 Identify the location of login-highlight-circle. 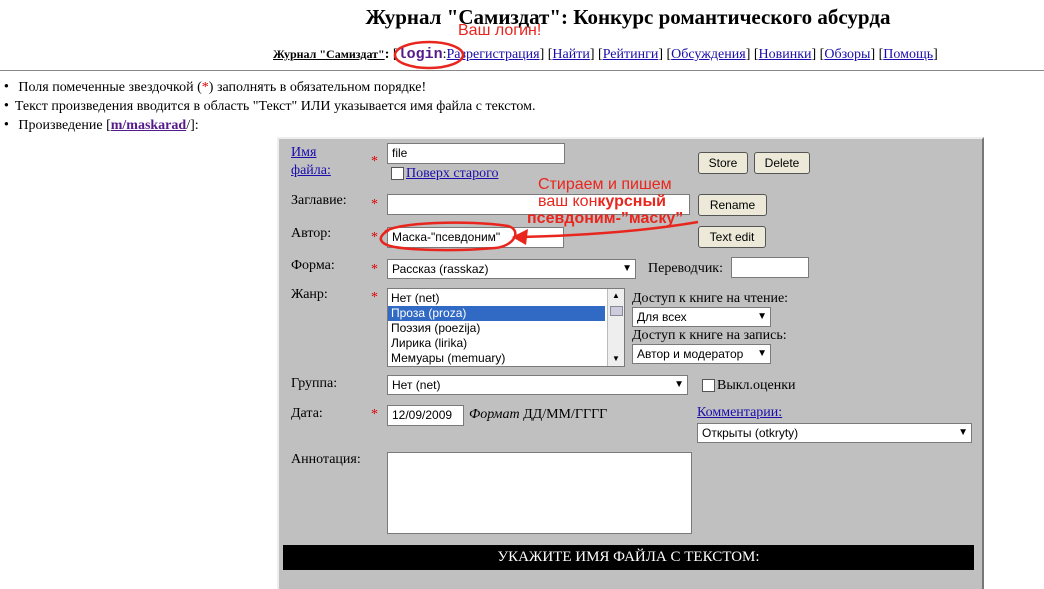
(429, 55).